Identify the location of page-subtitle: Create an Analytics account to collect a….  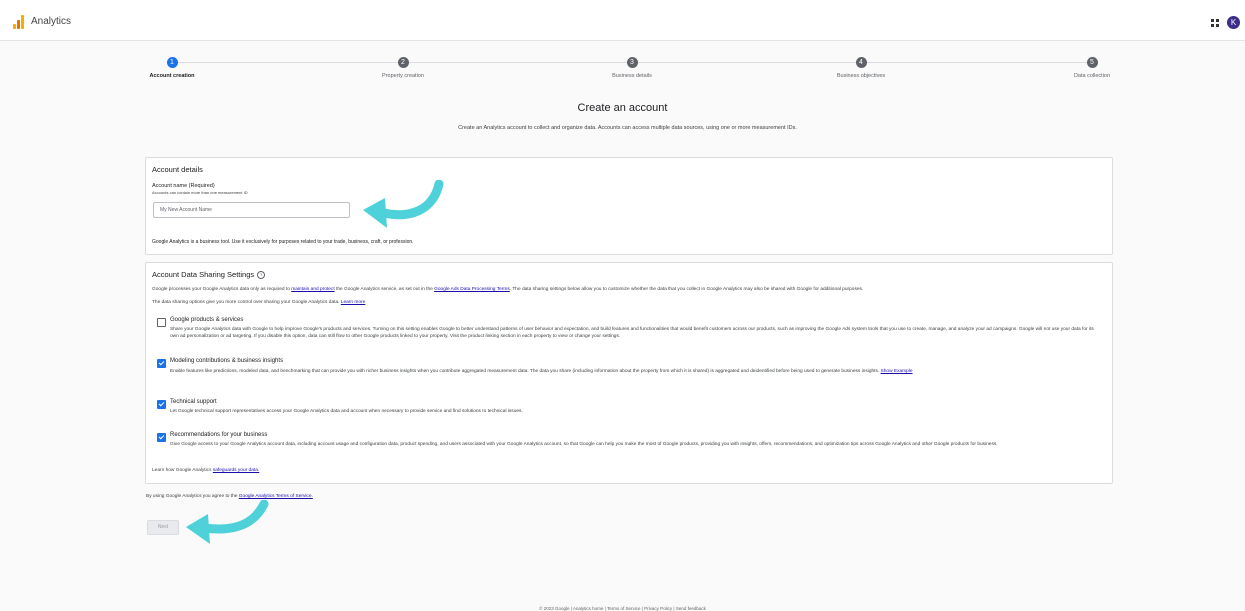
(627, 128).